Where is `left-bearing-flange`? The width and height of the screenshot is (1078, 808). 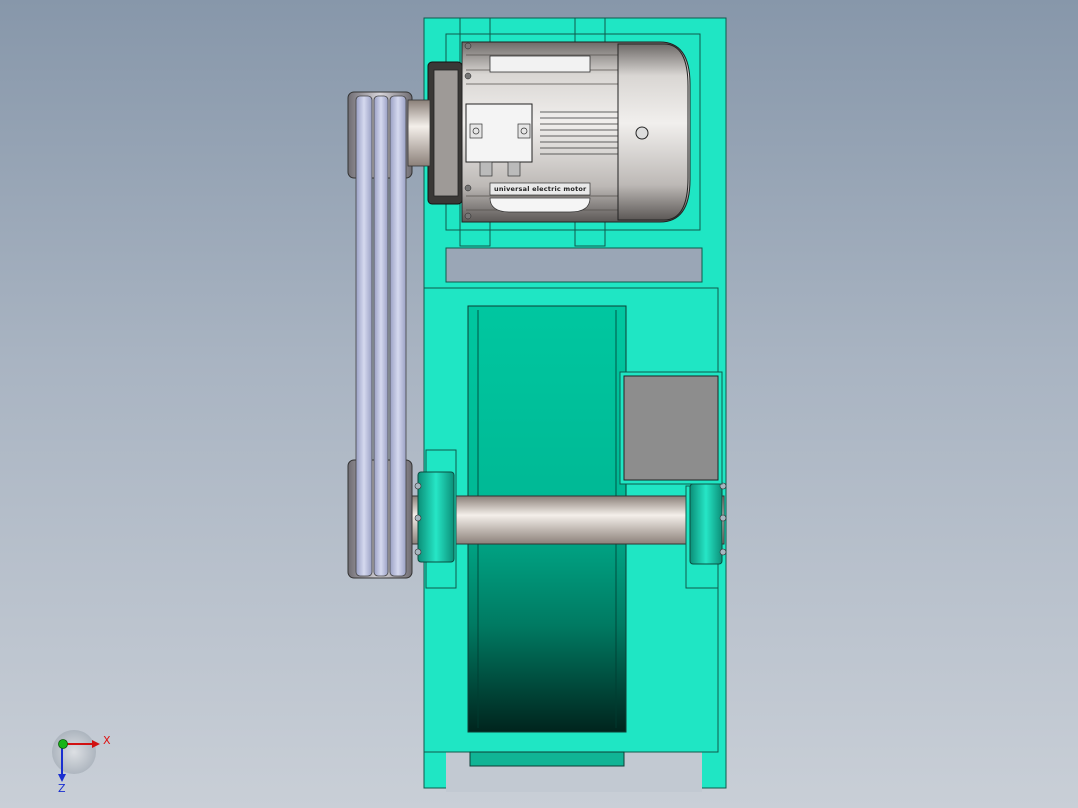 left-bearing-flange is located at coordinates (436, 517).